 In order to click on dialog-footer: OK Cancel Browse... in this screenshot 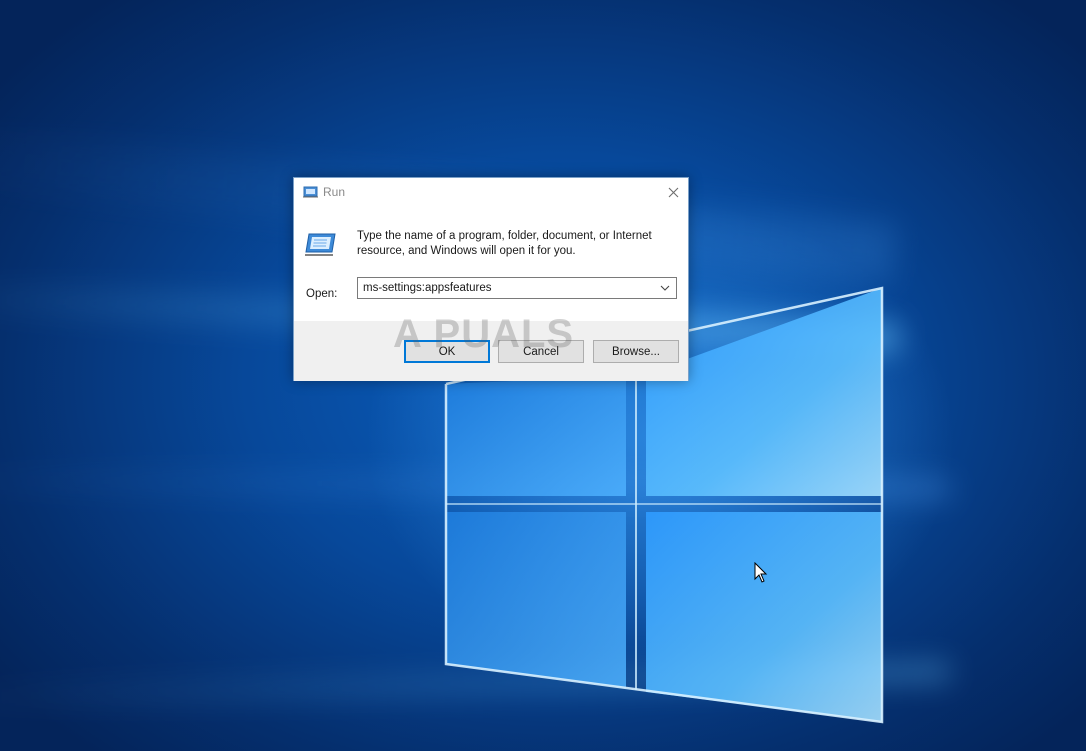, I will do `click(491, 351)`.